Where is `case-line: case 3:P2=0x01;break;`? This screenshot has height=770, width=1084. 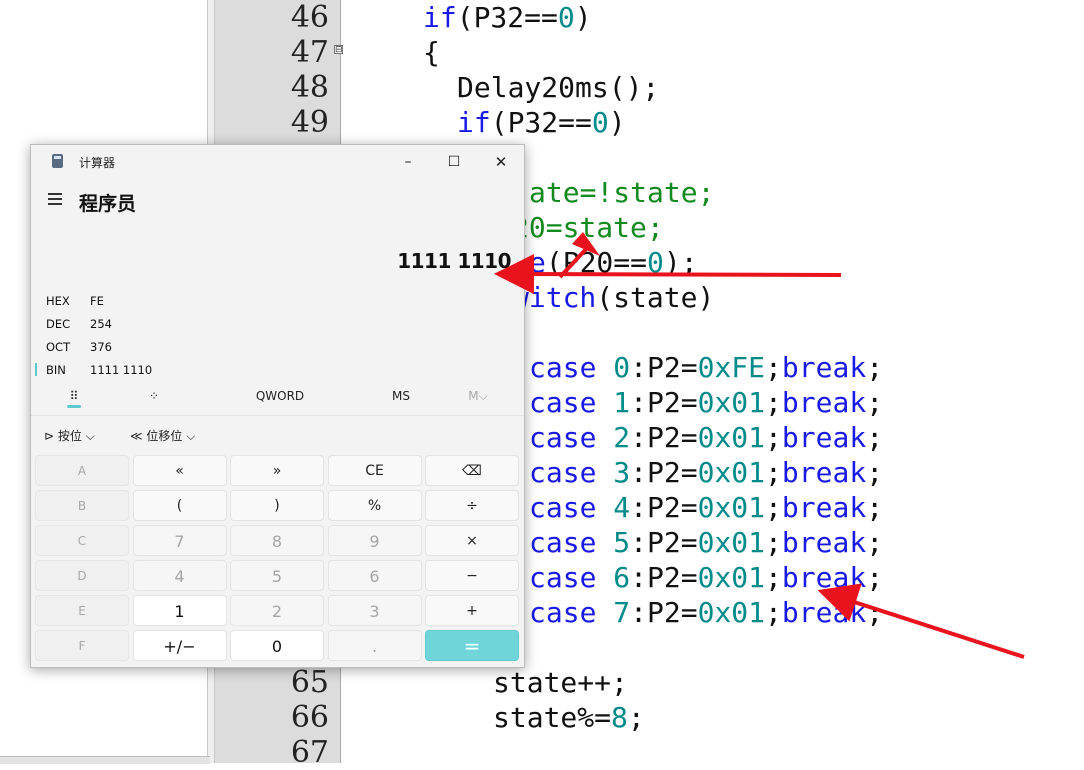
case-line: case 3:P2=0x01;break; is located at coordinates (706, 472).